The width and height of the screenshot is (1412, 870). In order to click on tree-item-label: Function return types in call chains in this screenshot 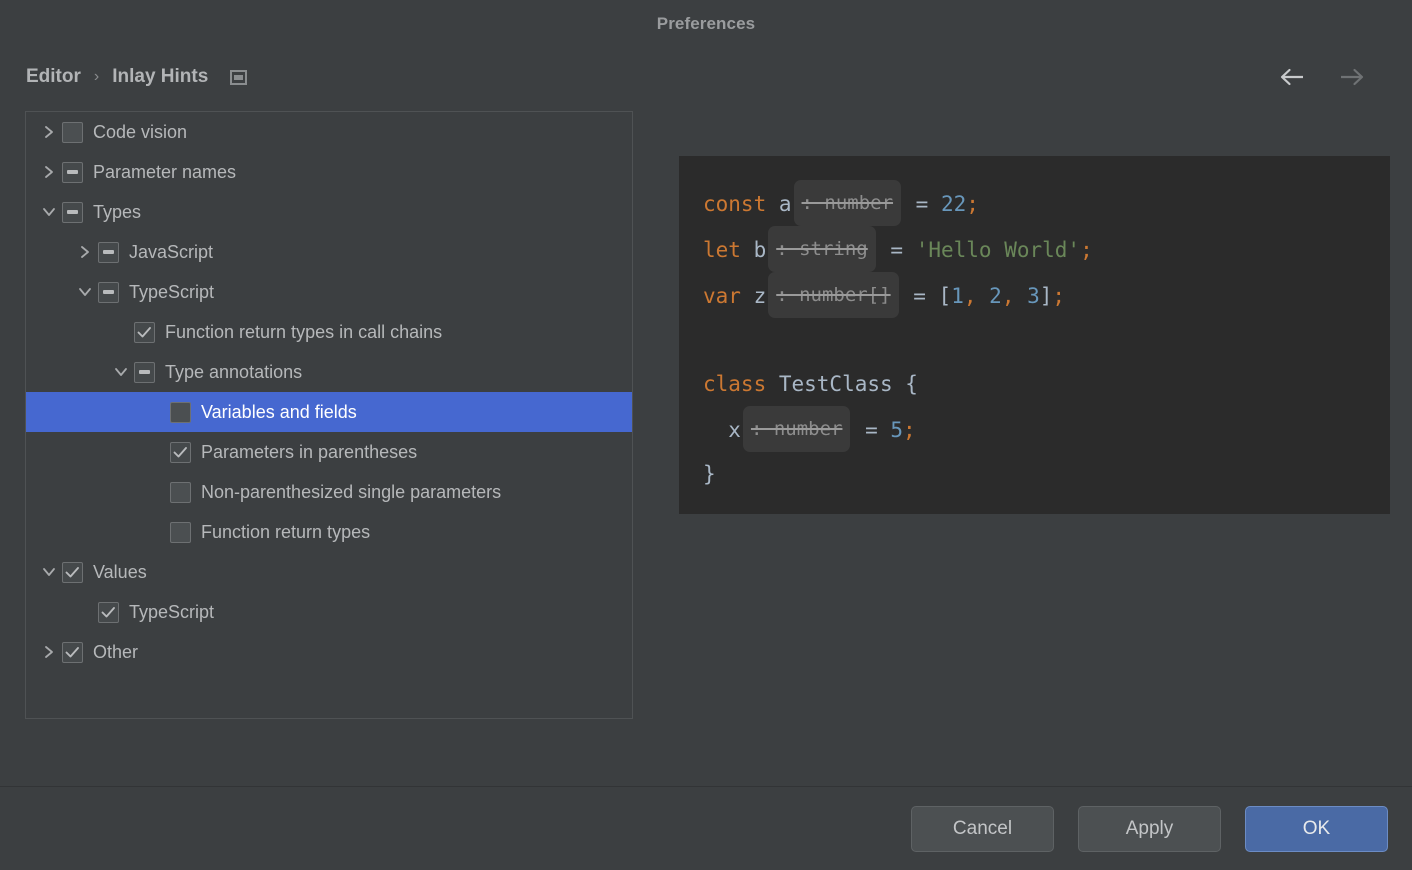, I will do `click(304, 332)`.